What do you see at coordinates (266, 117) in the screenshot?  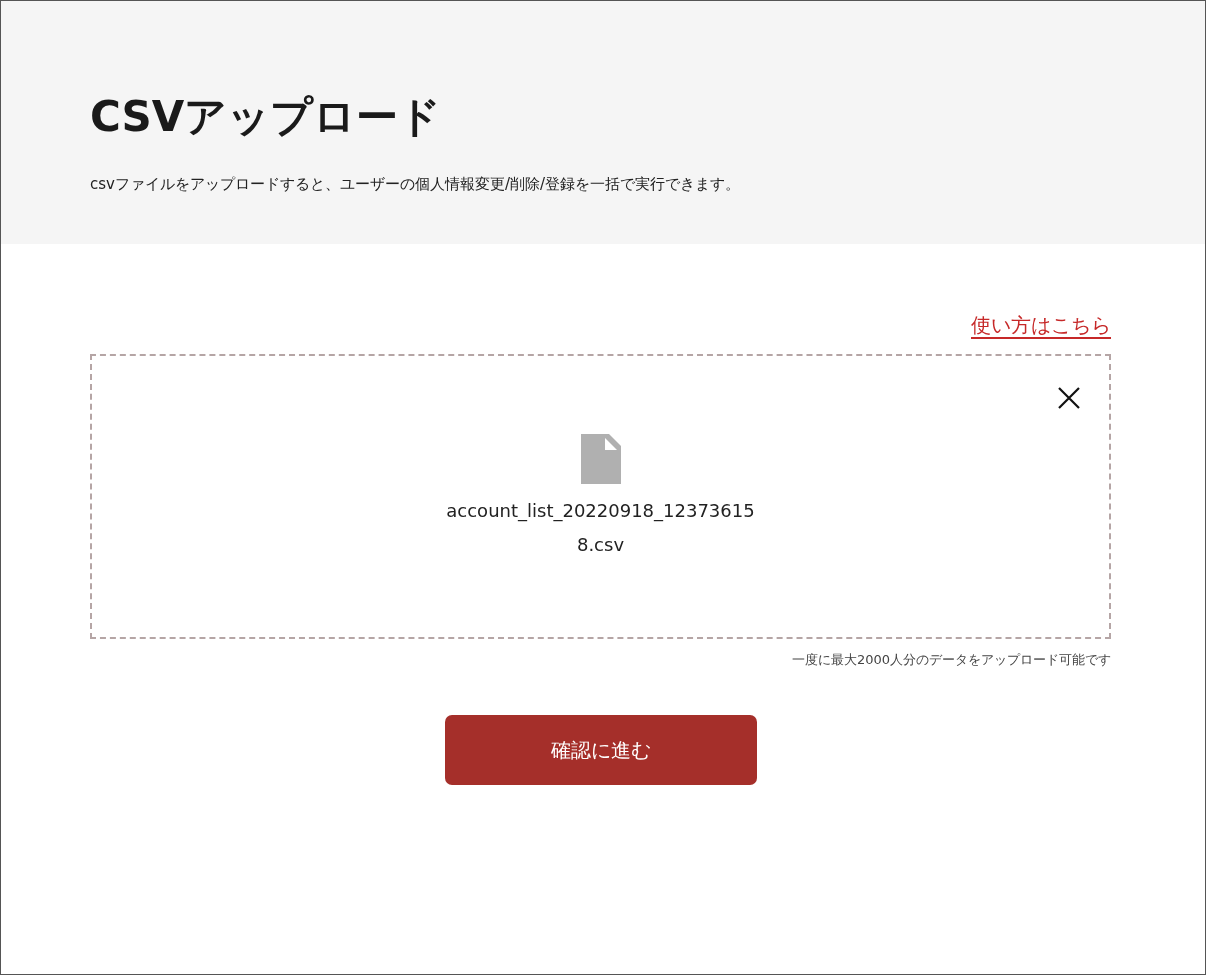 I see `page-title: CSVアップロード` at bounding box center [266, 117].